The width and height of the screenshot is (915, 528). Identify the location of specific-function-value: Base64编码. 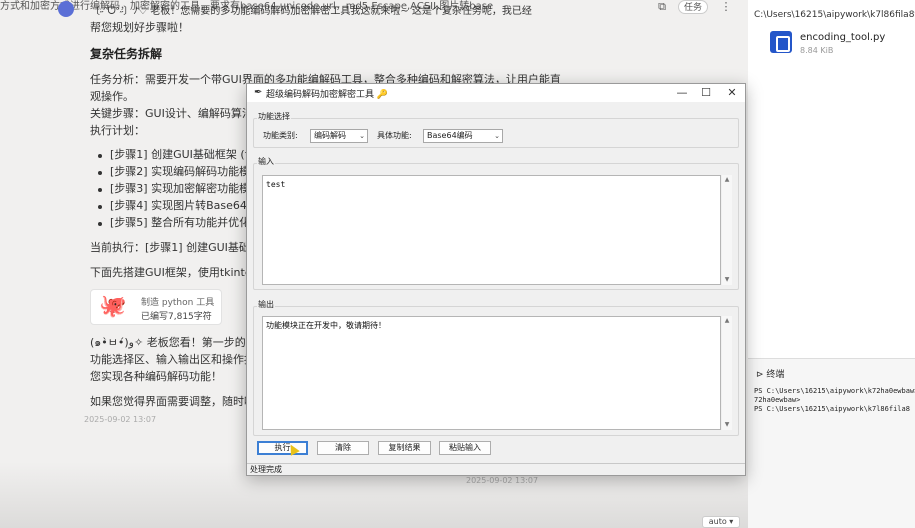
(450, 135).